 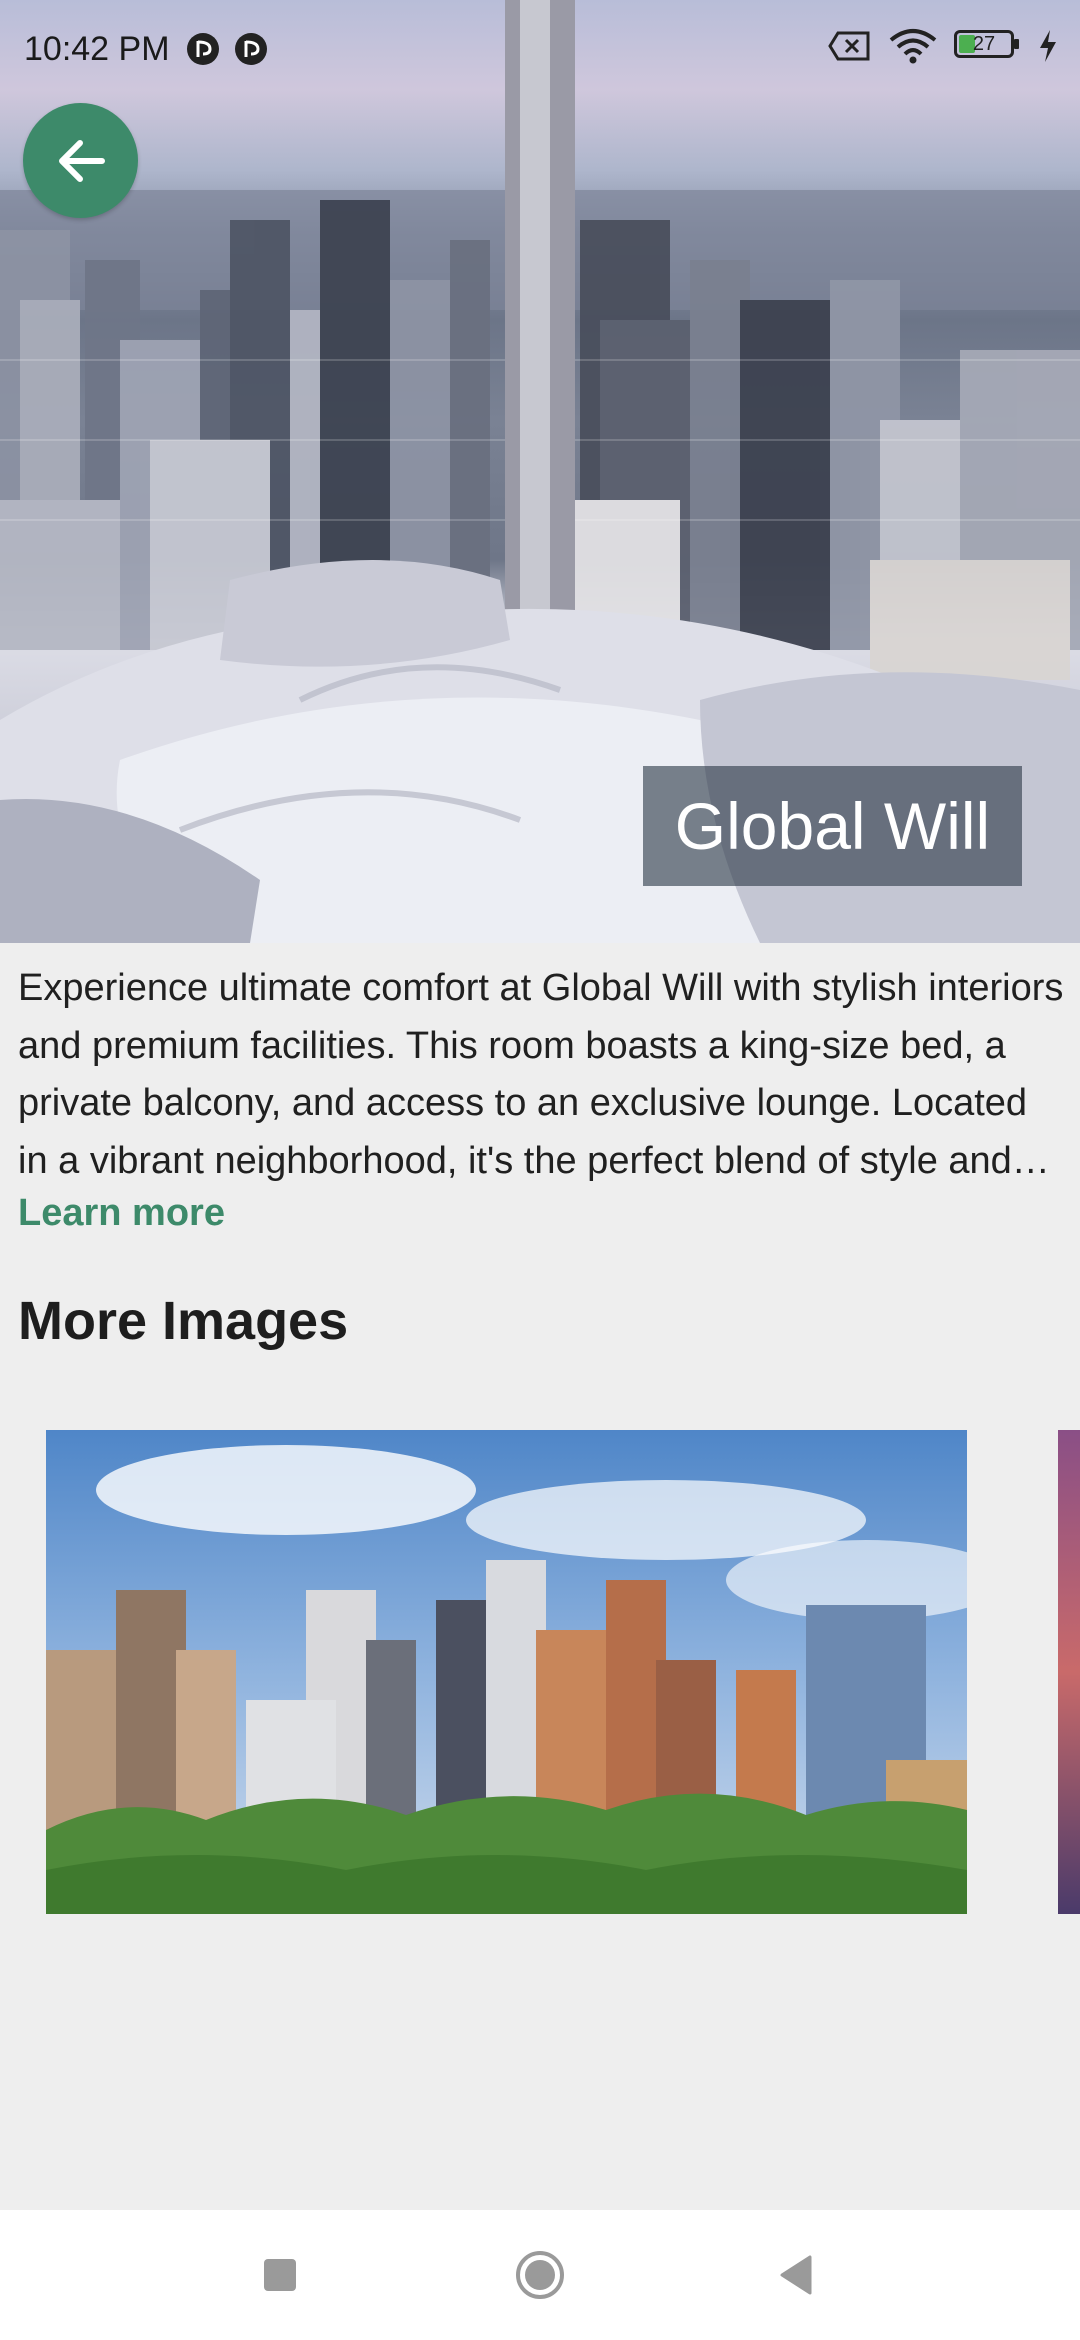 I want to click on recents-button, so click(x=280, y=2275).